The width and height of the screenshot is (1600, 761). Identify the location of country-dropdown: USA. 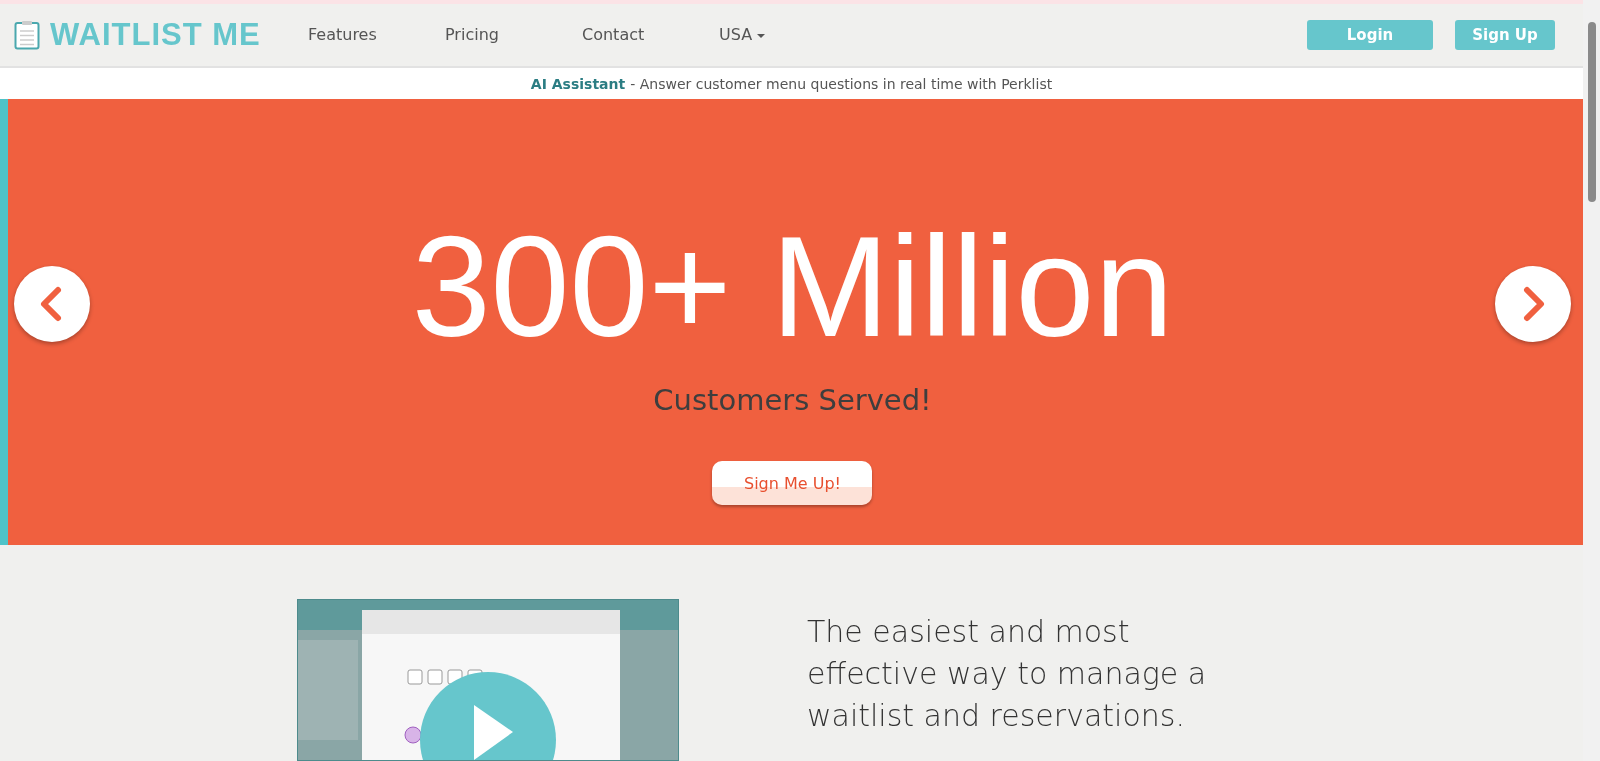
(783, 35).